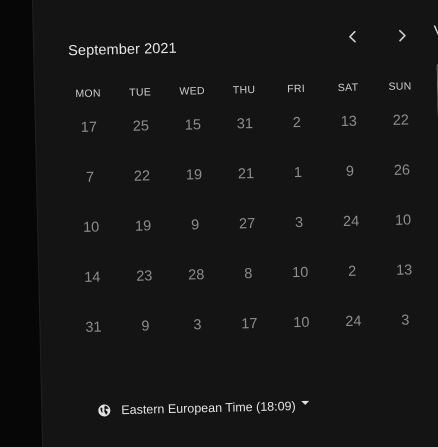 This screenshot has width=438, height=447. I want to click on chevron-right-icon, so click(402, 35).